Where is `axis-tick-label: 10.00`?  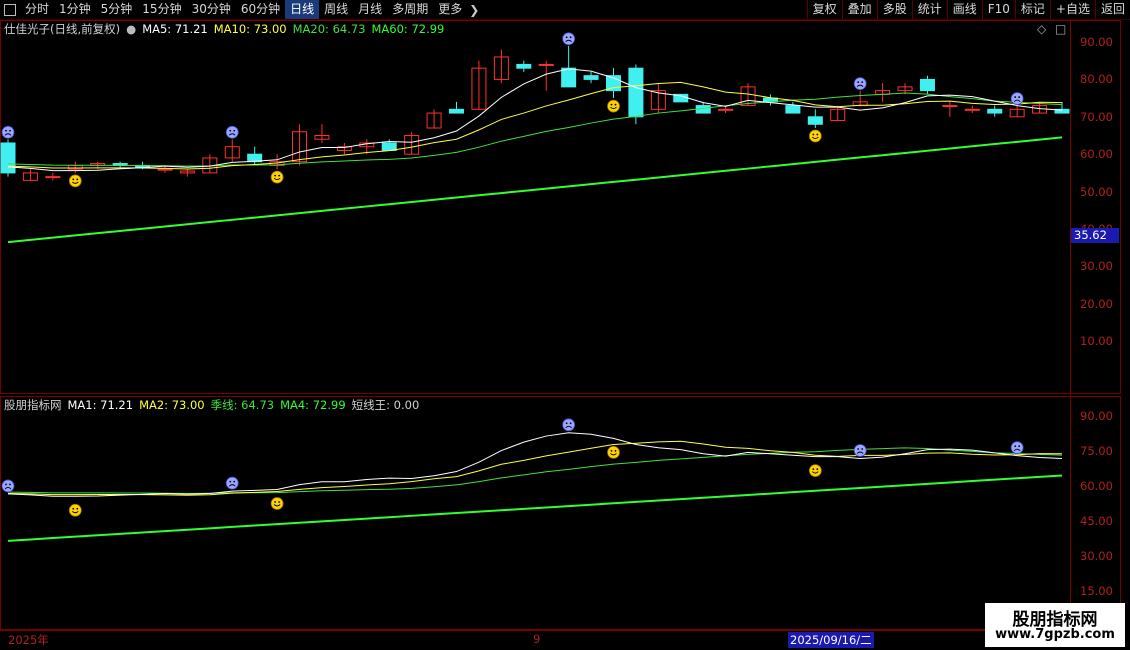 axis-tick-label: 10.00 is located at coordinates (1096, 341).